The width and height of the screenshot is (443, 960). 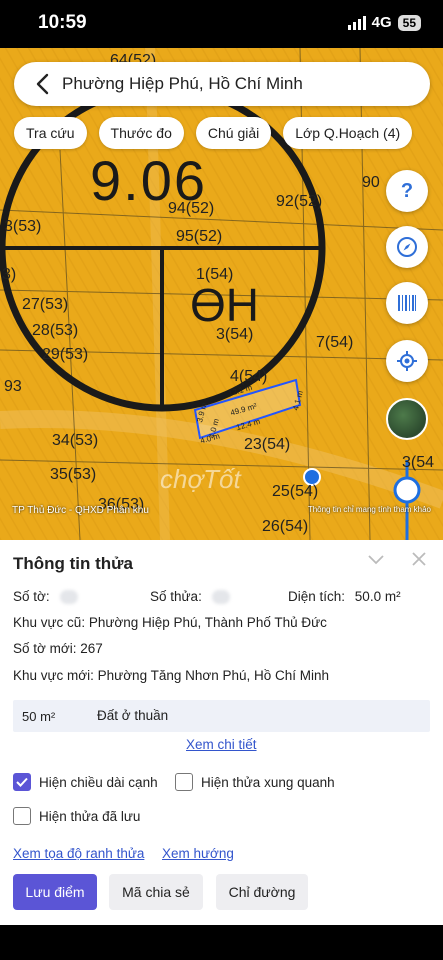 What do you see at coordinates (98, 782) in the screenshot?
I see `show-edge-length-label: Hiện chiều dài cạnh` at bounding box center [98, 782].